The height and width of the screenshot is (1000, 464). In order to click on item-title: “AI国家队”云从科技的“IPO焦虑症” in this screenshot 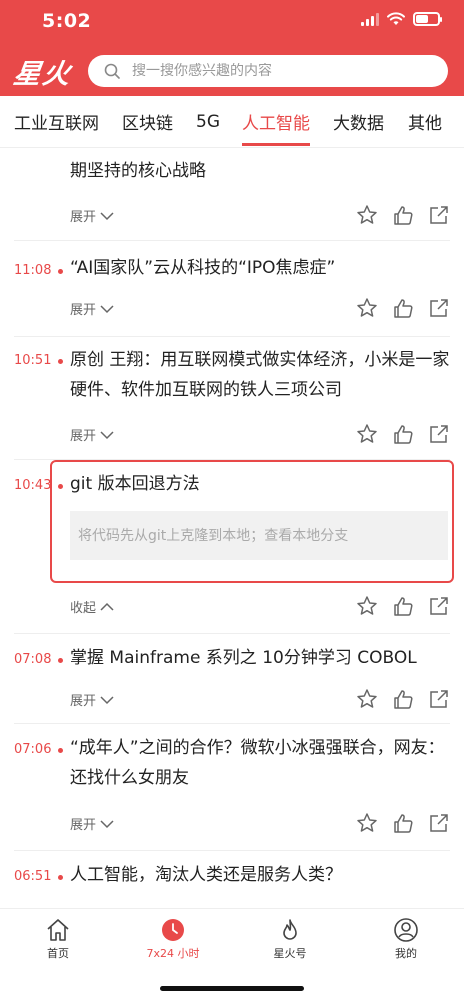, I will do `click(203, 268)`.